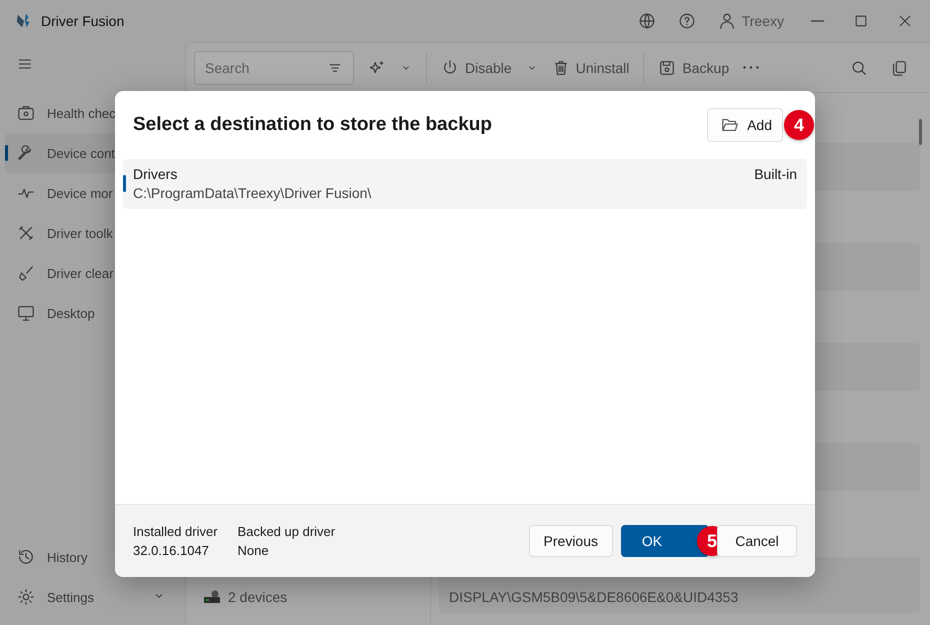  Describe the element at coordinates (26, 313) in the screenshot. I see `monitor-icon` at that location.